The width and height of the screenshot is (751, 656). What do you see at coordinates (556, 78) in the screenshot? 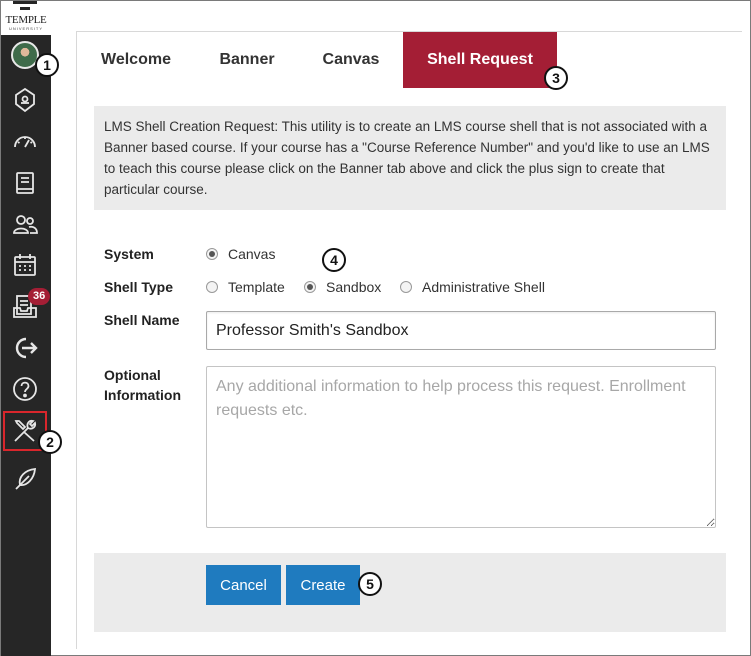
I see `callout-3: 3` at bounding box center [556, 78].